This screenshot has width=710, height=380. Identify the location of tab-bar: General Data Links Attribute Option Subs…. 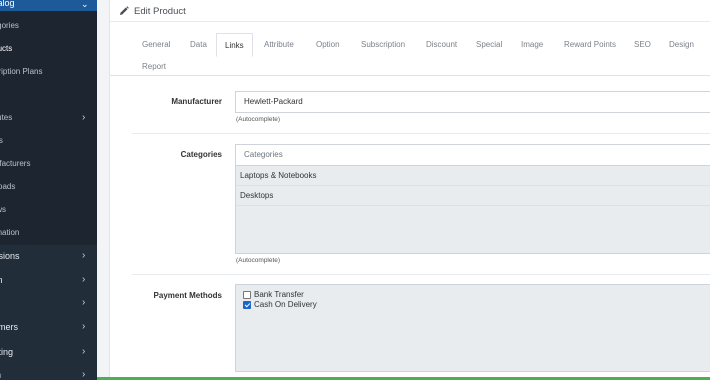
(410, 54).